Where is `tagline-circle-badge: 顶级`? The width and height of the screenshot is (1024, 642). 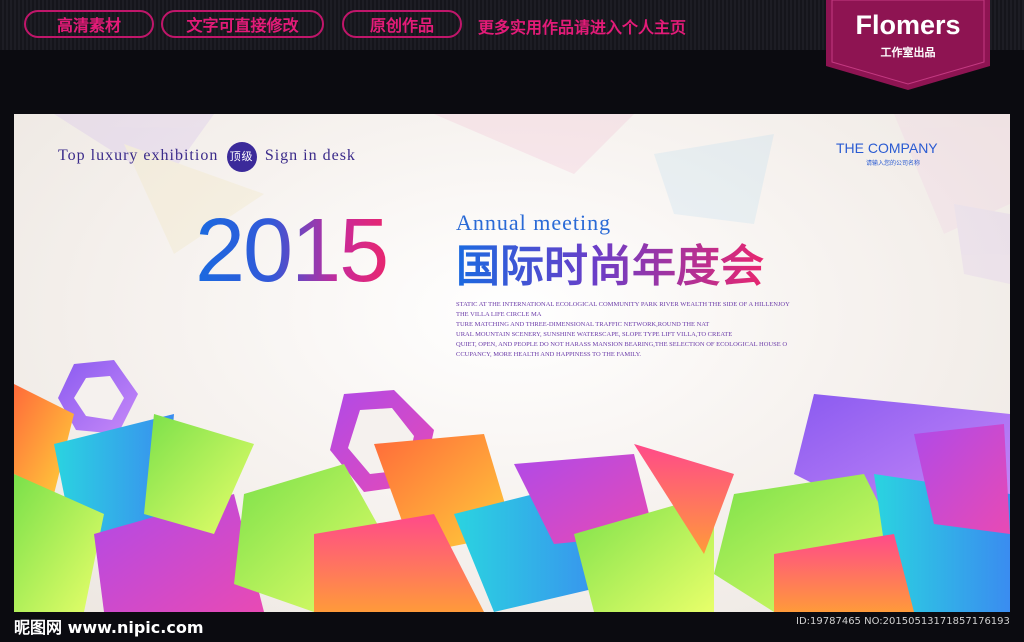 tagline-circle-badge: 顶级 is located at coordinates (241, 157).